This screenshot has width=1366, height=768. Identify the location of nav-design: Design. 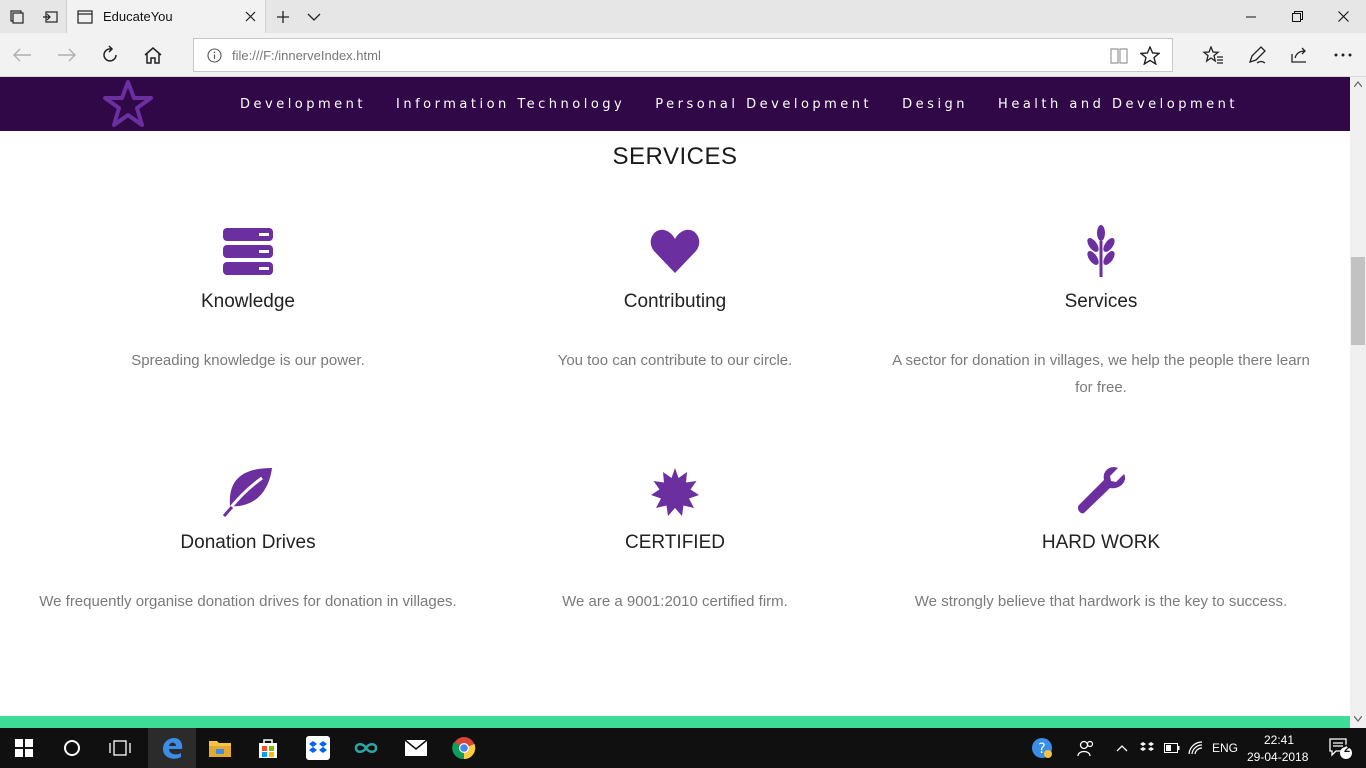
(935, 104).